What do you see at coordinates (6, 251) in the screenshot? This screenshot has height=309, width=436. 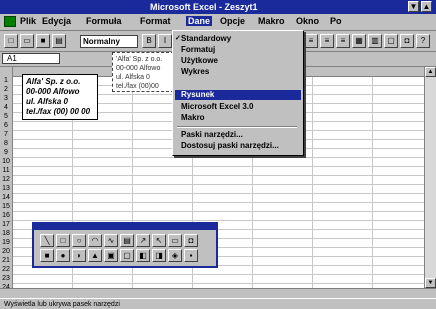 I see `row-header-label: 20` at bounding box center [6, 251].